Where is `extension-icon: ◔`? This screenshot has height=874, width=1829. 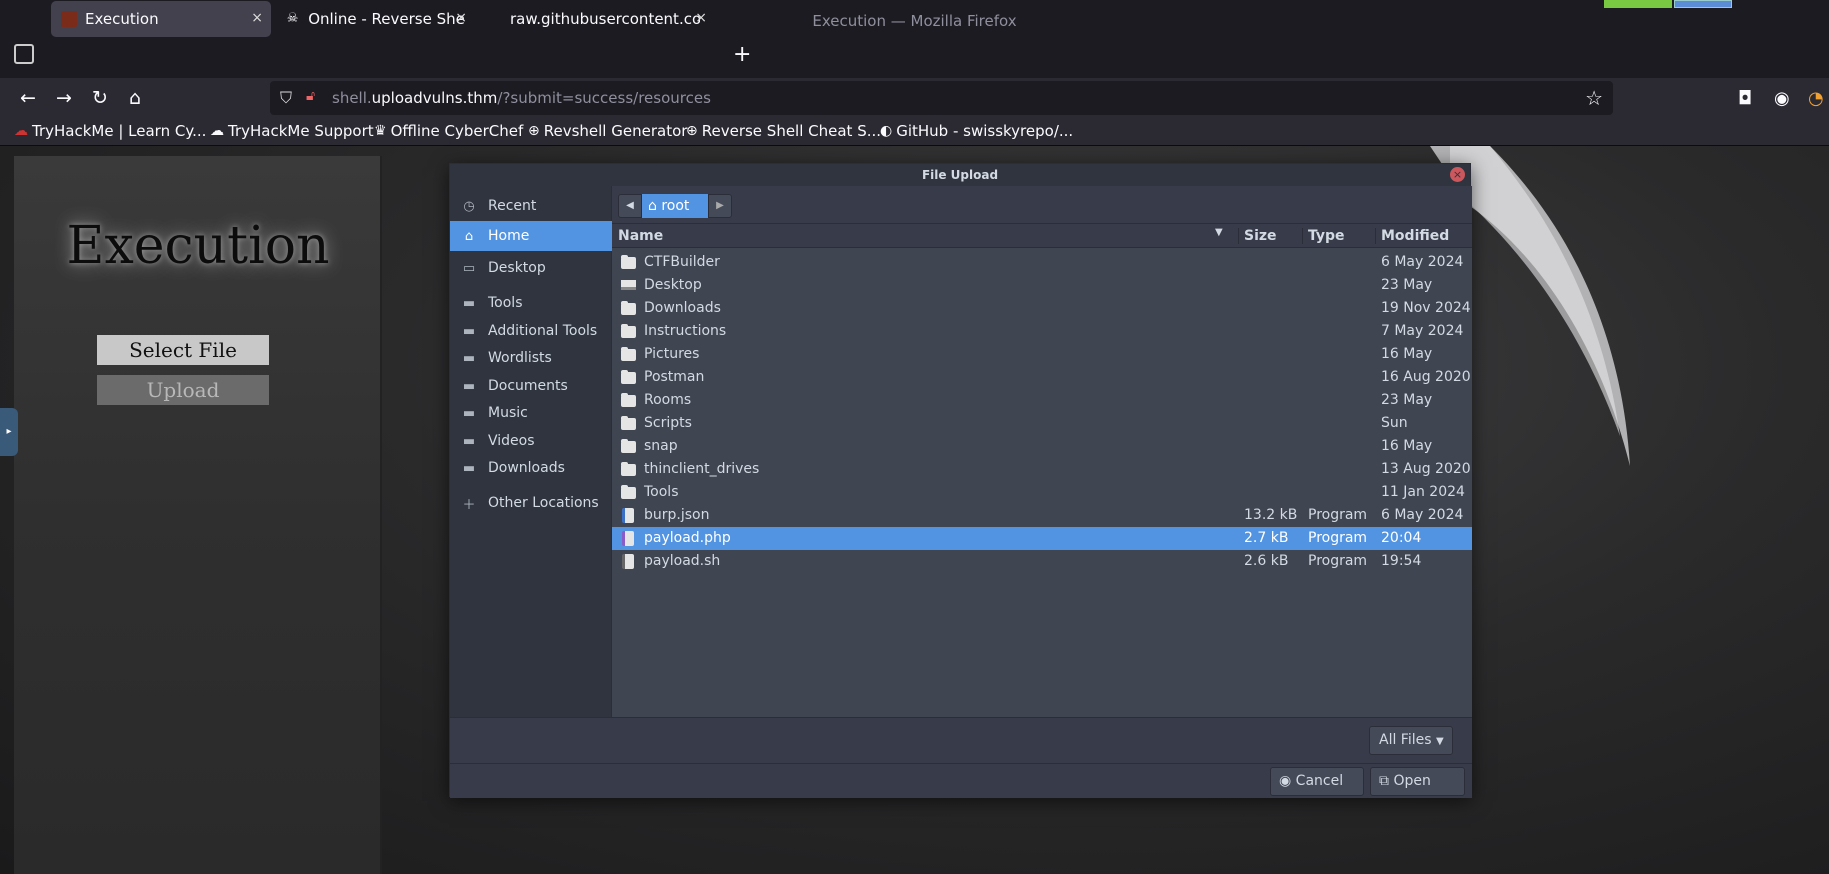 extension-icon: ◔ is located at coordinates (1816, 98).